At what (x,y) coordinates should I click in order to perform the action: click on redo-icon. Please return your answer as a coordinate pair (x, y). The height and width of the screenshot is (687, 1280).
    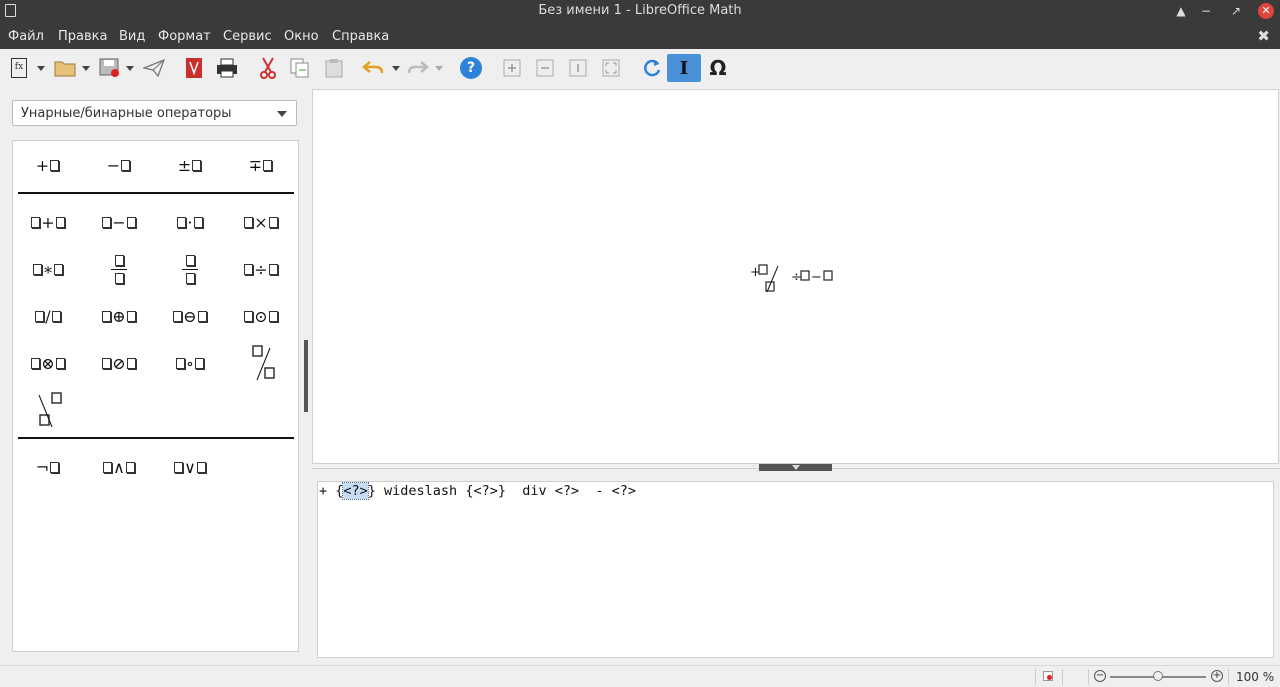
    Looking at the image, I should click on (418, 67).